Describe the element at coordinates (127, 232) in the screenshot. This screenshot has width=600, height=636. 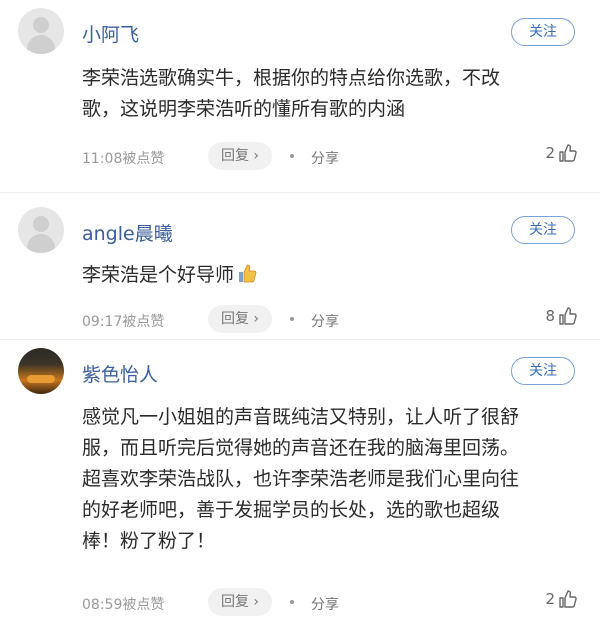
I see `username: angle晨曦` at that location.